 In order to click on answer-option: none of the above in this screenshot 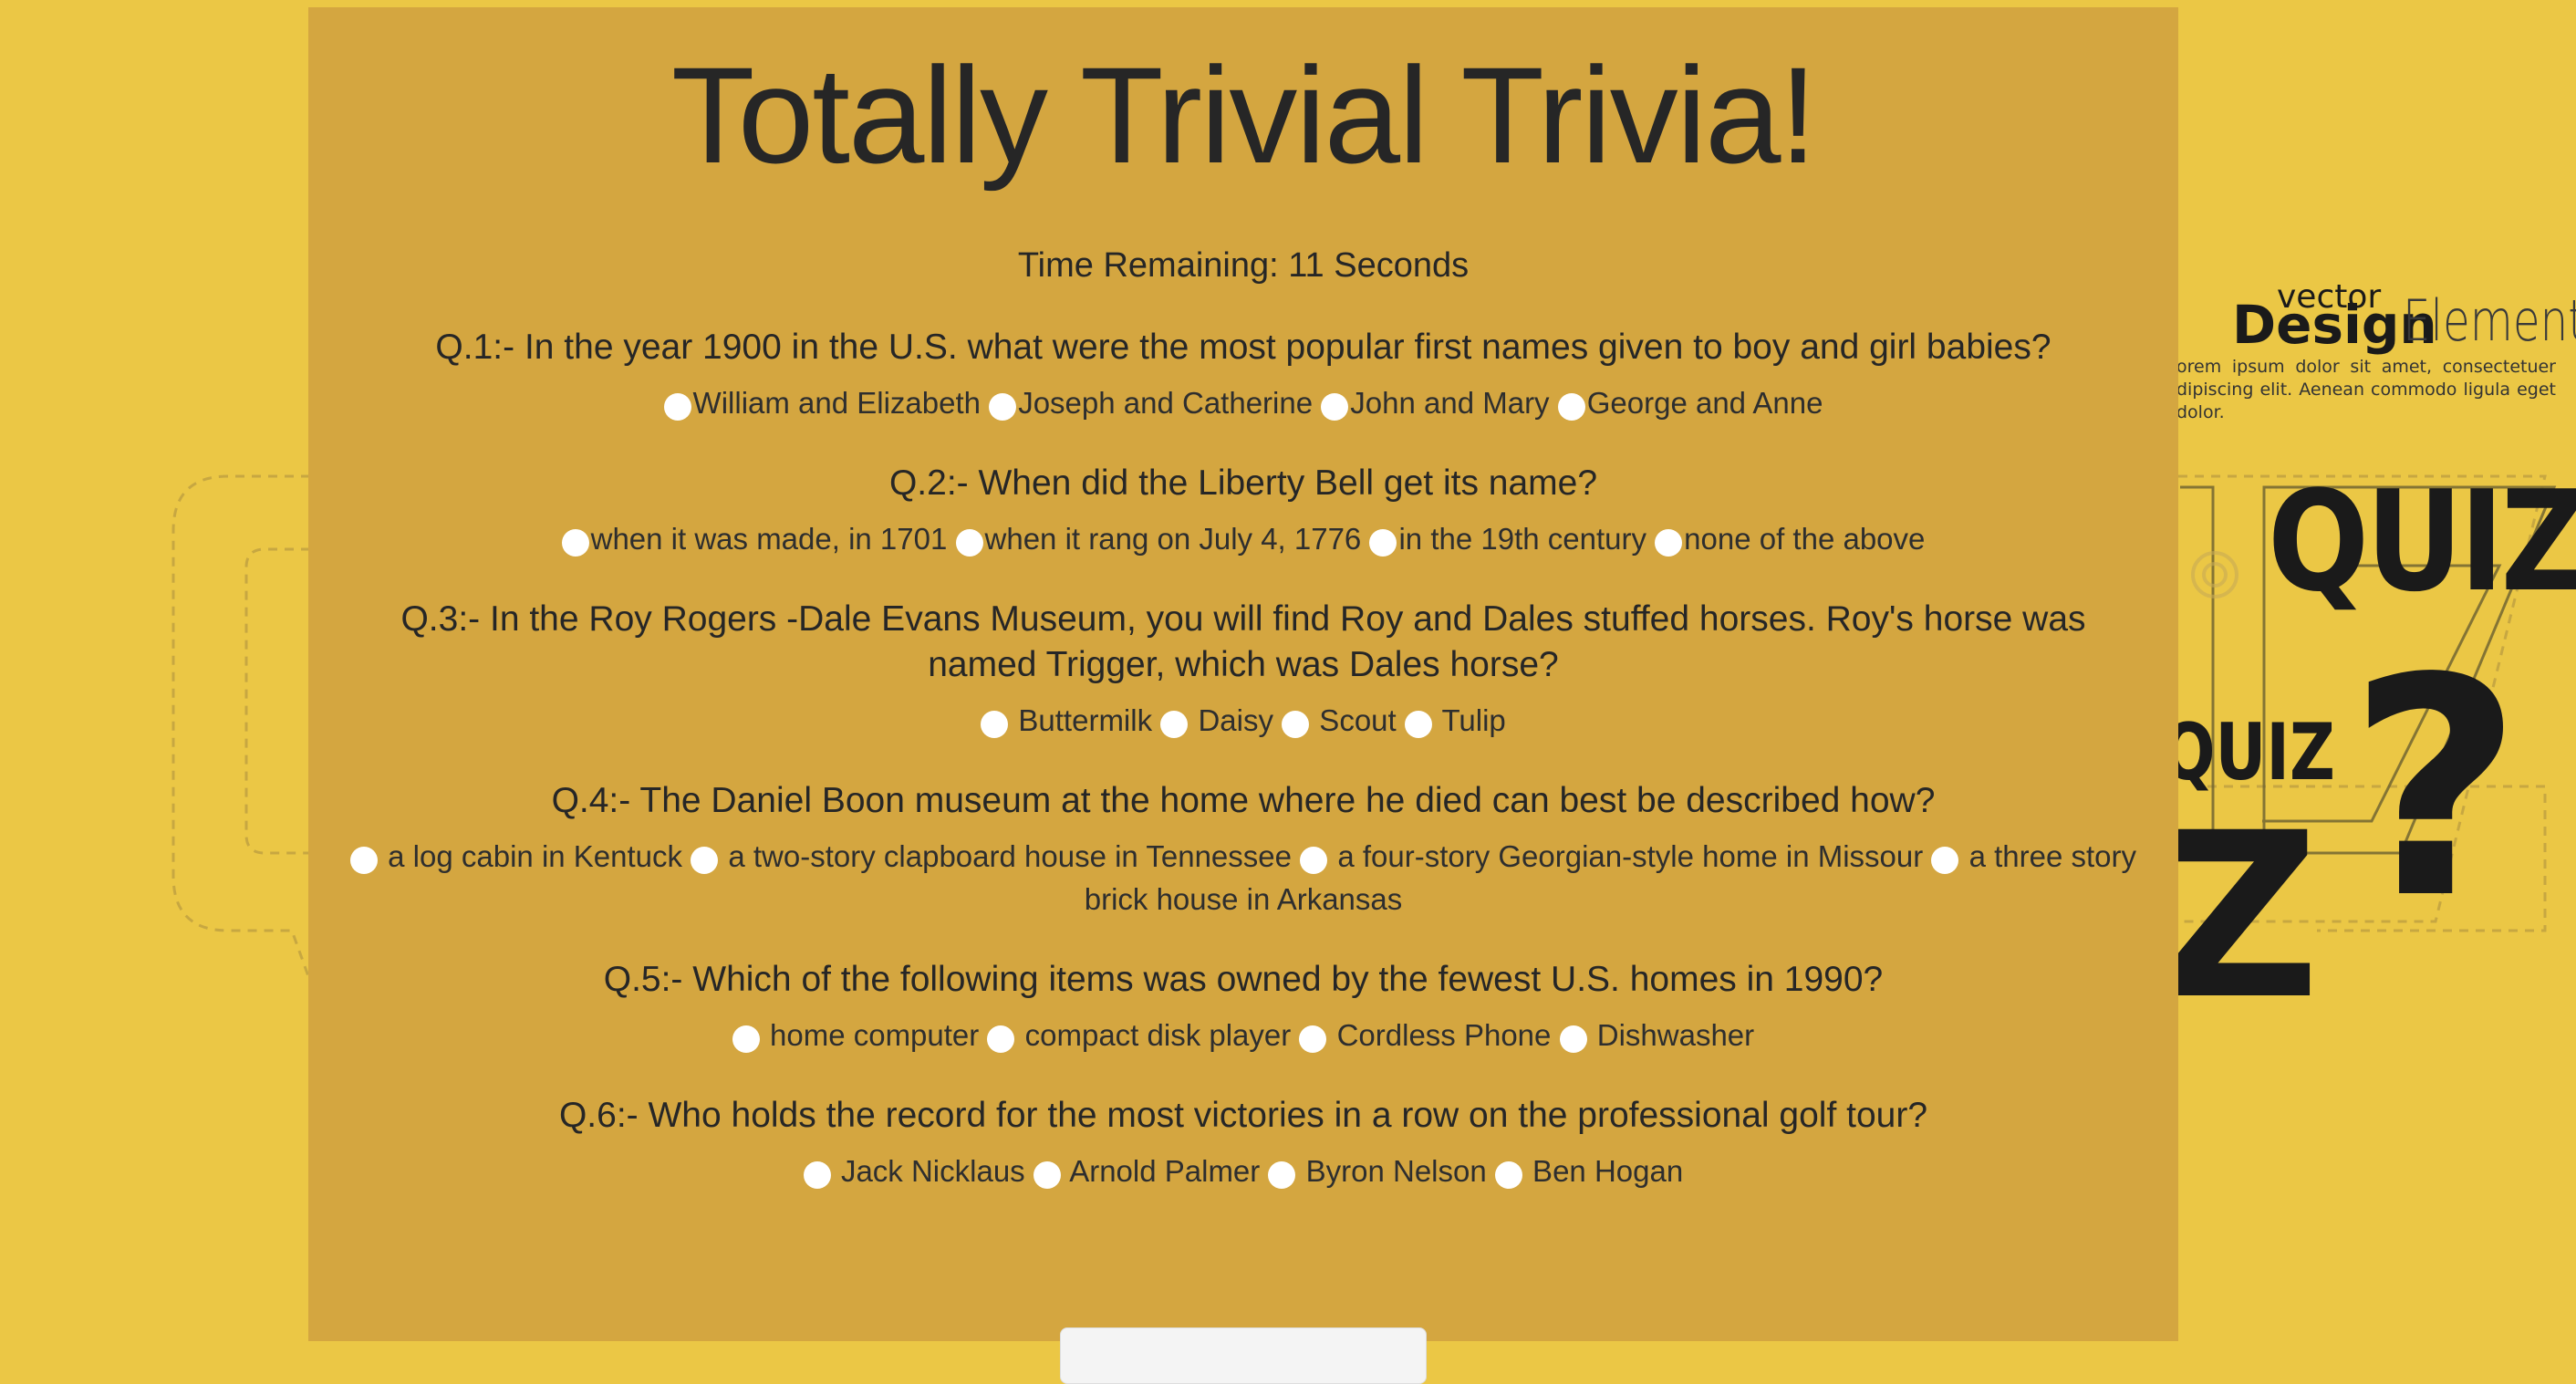, I will do `click(1790, 539)`.